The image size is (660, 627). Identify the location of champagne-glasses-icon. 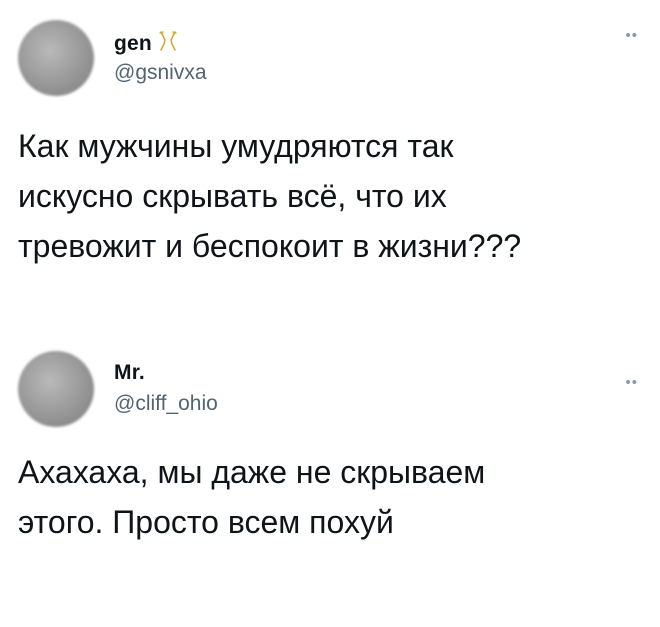
(168, 44).